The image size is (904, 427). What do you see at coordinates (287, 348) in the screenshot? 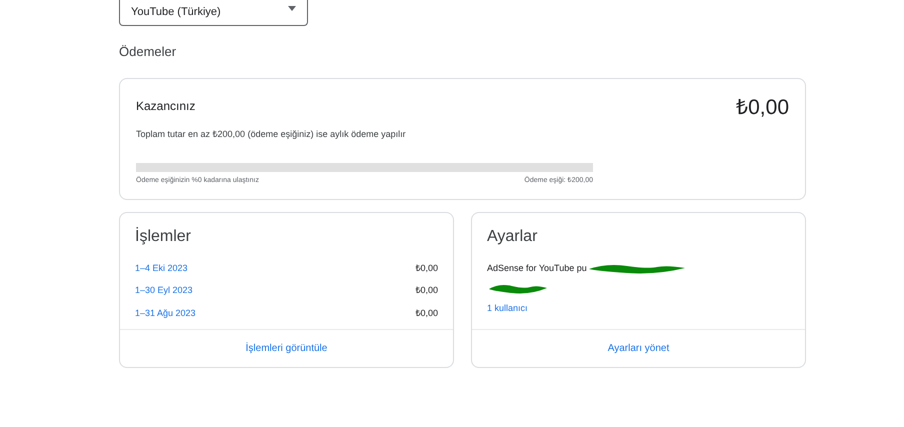
I see `view-transactions-link: İşlemleri görüntüle` at bounding box center [287, 348].